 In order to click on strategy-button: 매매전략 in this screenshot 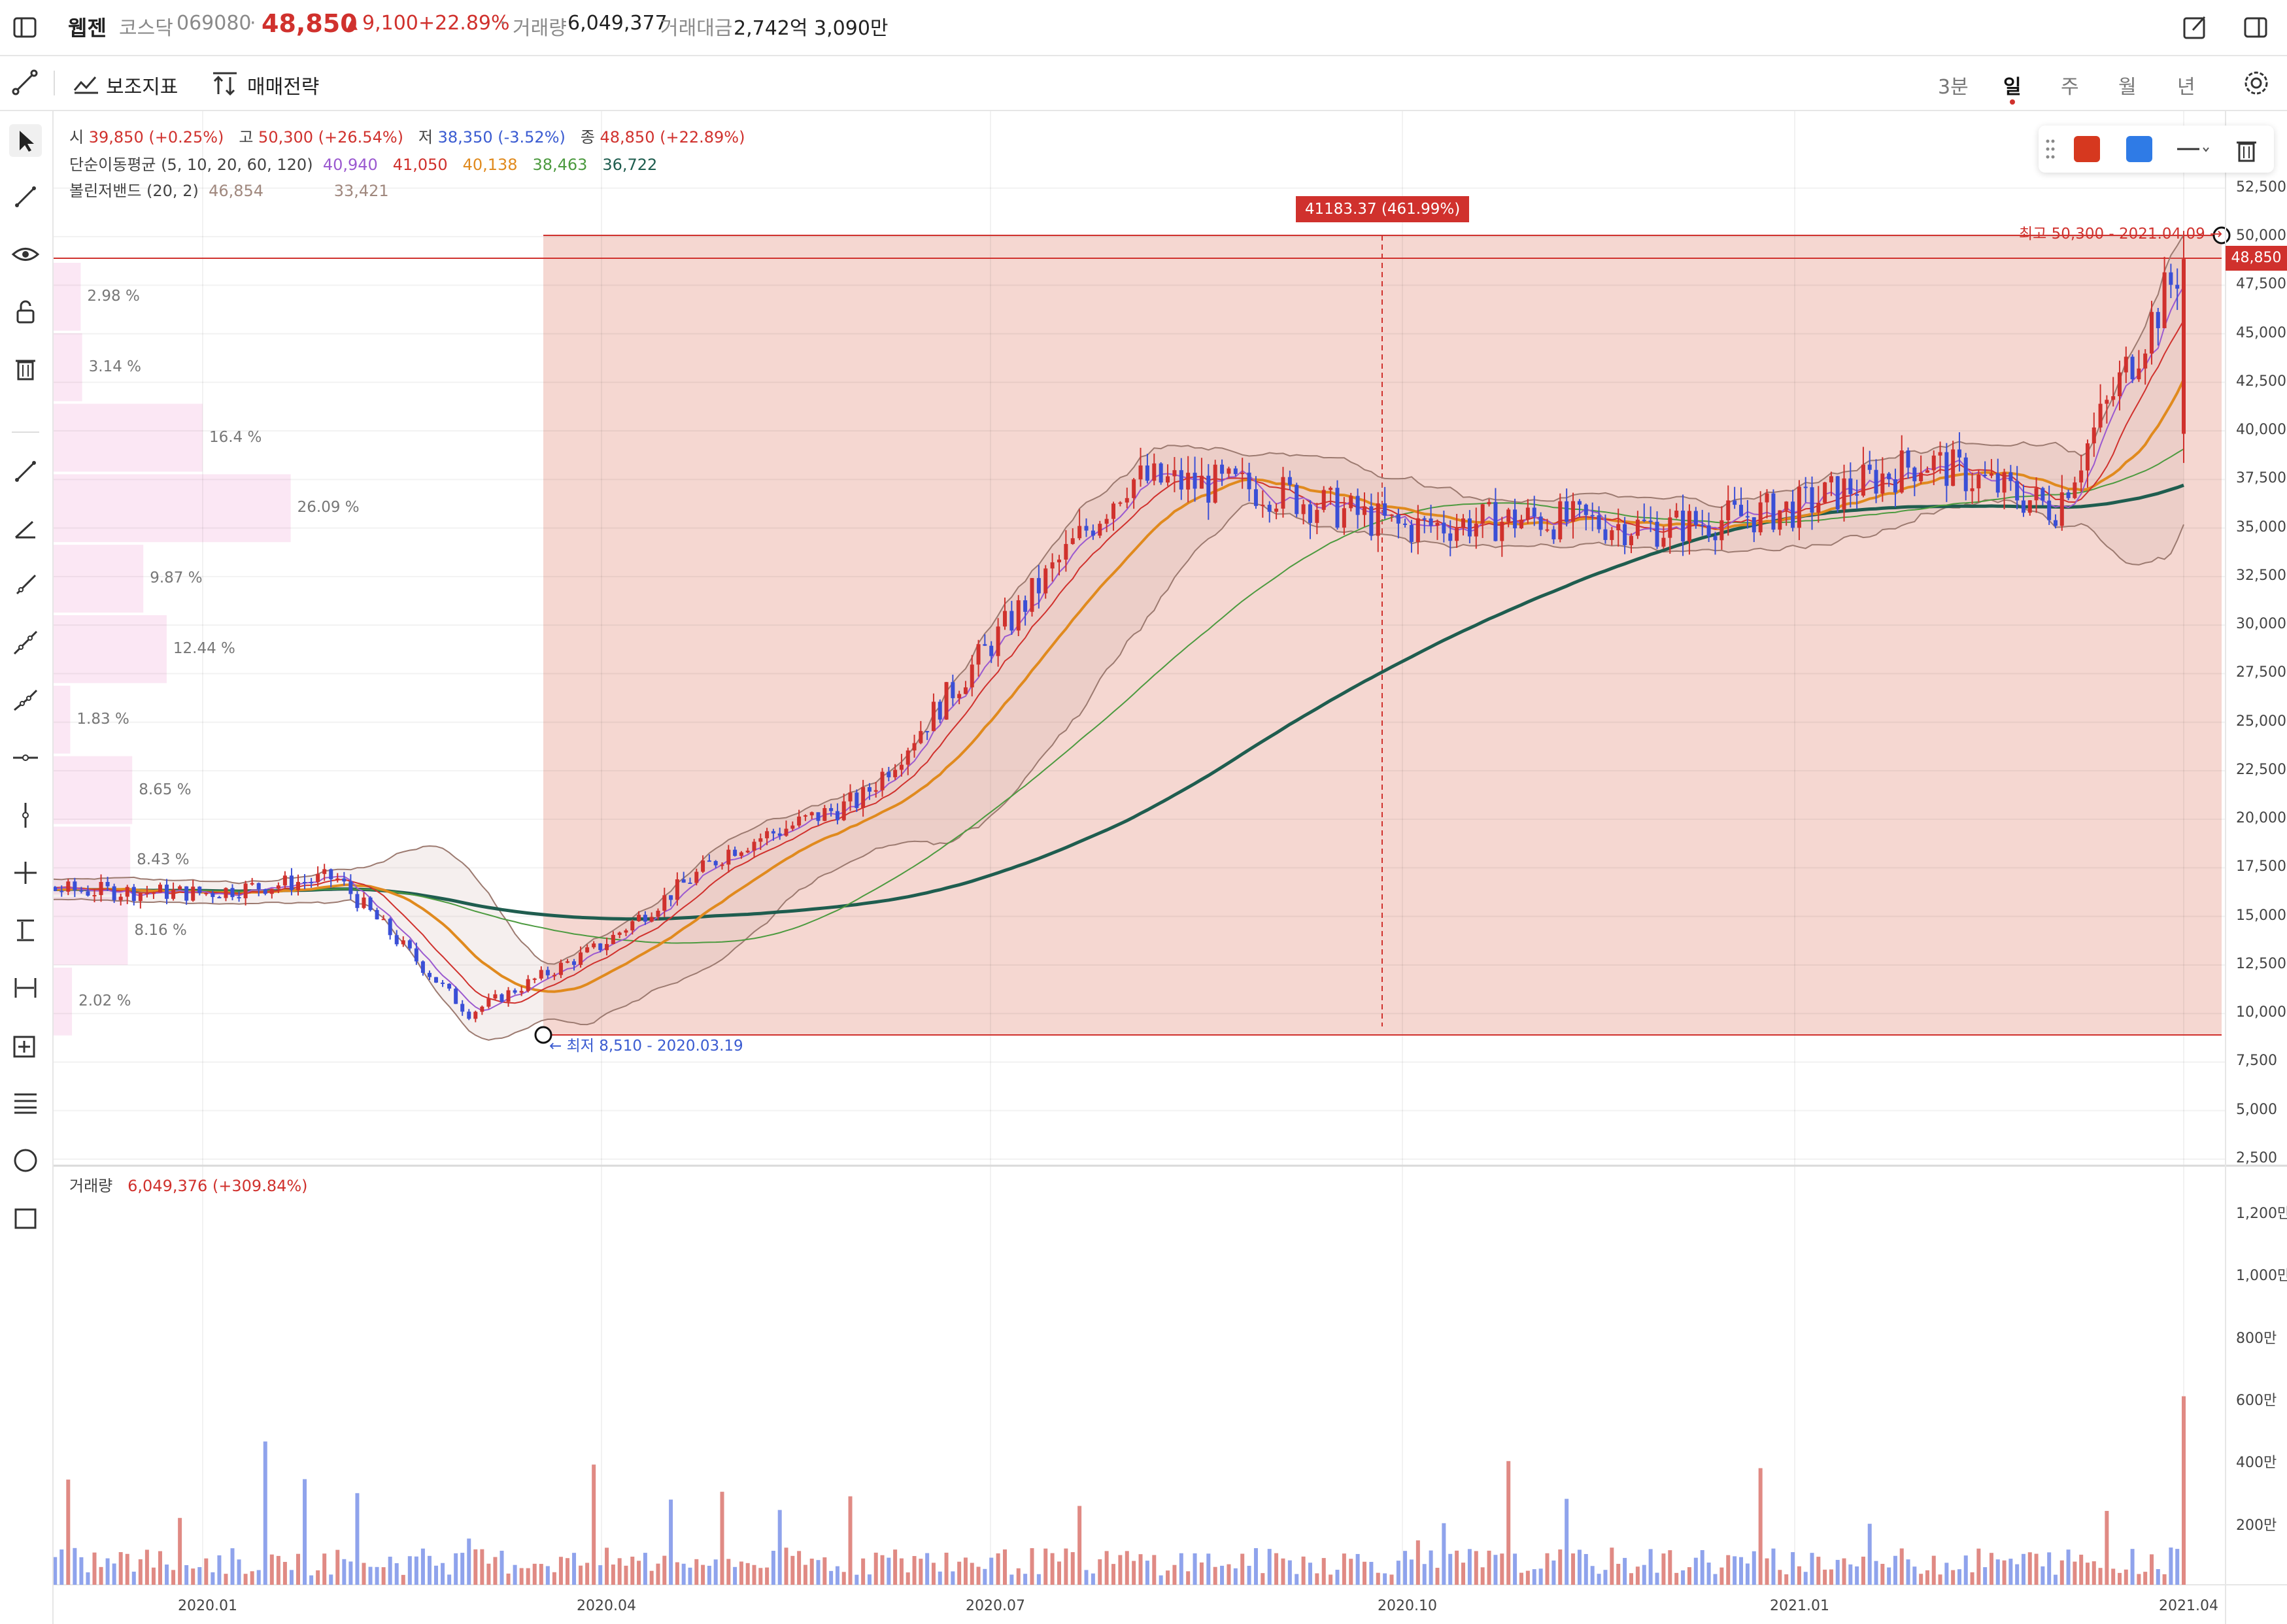, I will do `click(269, 83)`.